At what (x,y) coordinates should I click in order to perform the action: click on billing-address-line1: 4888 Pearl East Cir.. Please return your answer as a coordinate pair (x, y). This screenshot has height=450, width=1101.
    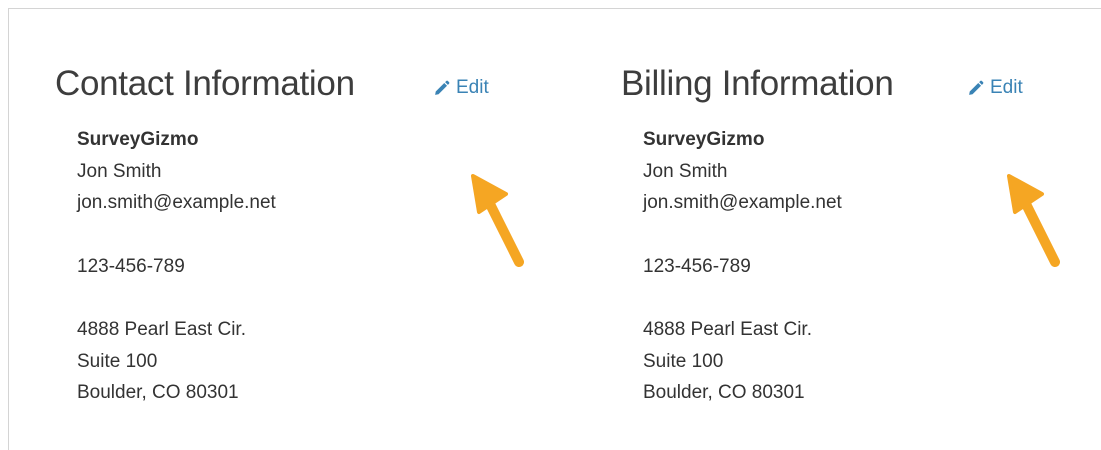
    Looking at the image, I should click on (727, 329).